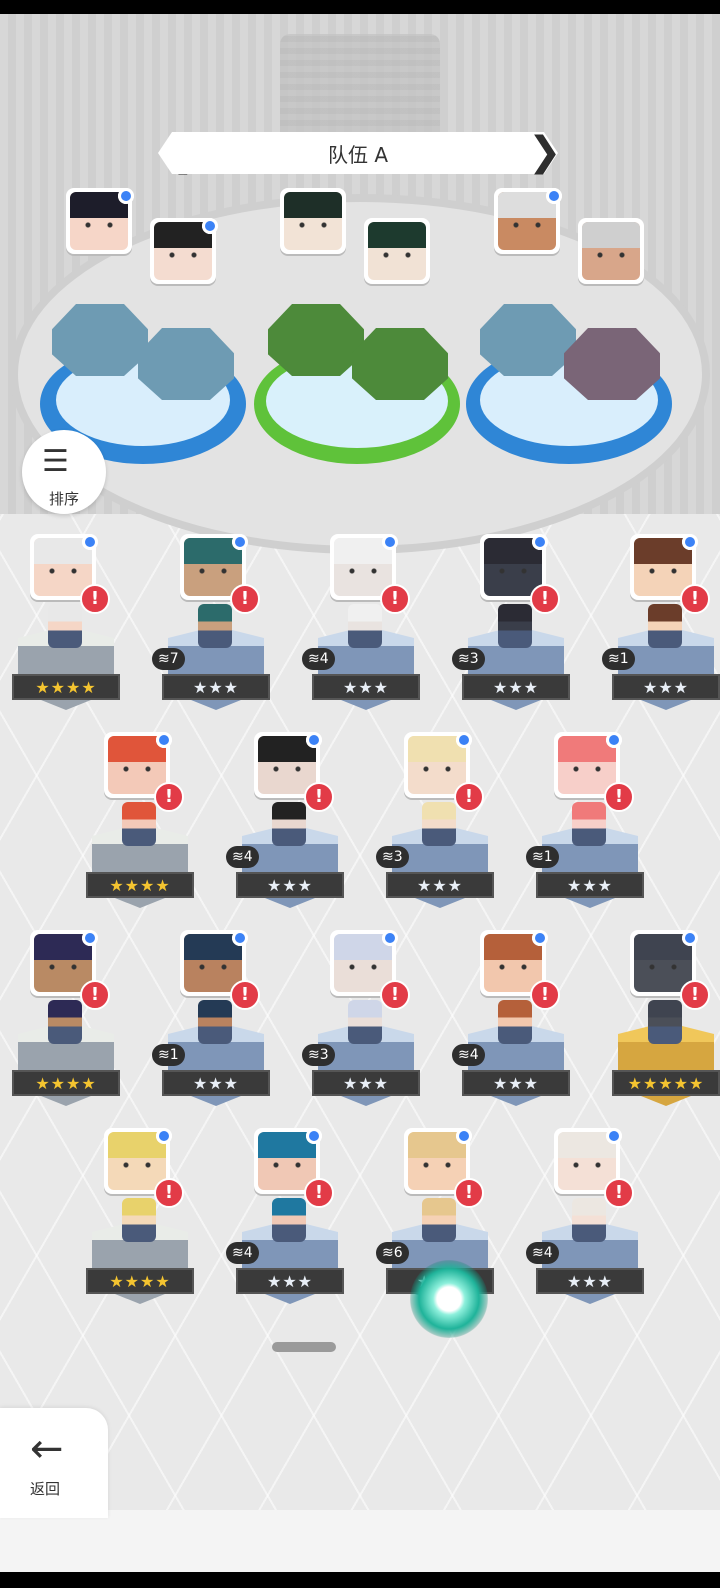 This screenshot has height=1588, width=720. Describe the element at coordinates (47, 1449) in the screenshot. I see `back-arrow-icon: ←` at that location.